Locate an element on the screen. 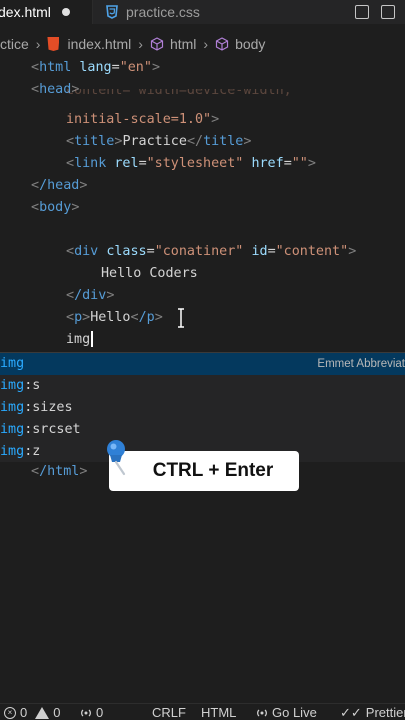 The height and width of the screenshot is (720, 405). breadcrumb-folder: ctice is located at coordinates (14, 44).